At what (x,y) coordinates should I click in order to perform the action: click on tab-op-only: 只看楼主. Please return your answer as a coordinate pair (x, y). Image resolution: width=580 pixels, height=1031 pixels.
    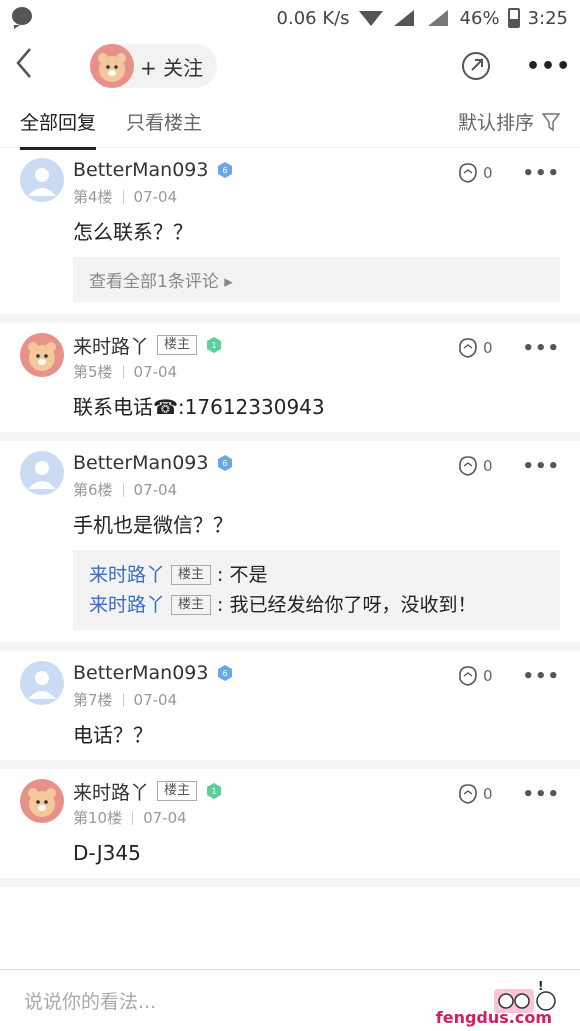
    Looking at the image, I should click on (164, 121).